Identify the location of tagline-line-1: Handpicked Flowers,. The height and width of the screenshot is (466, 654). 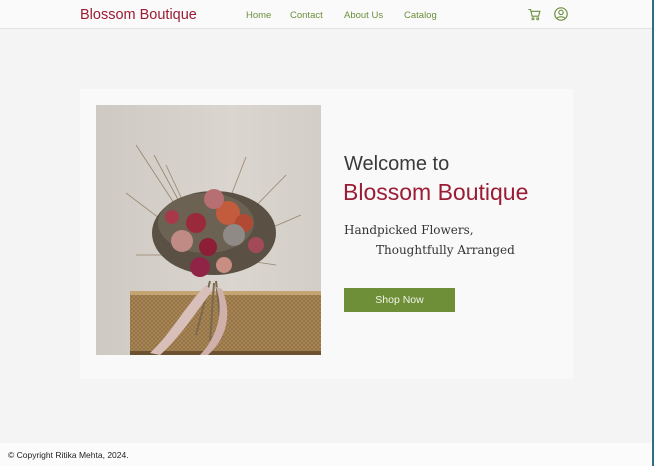
(409, 230).